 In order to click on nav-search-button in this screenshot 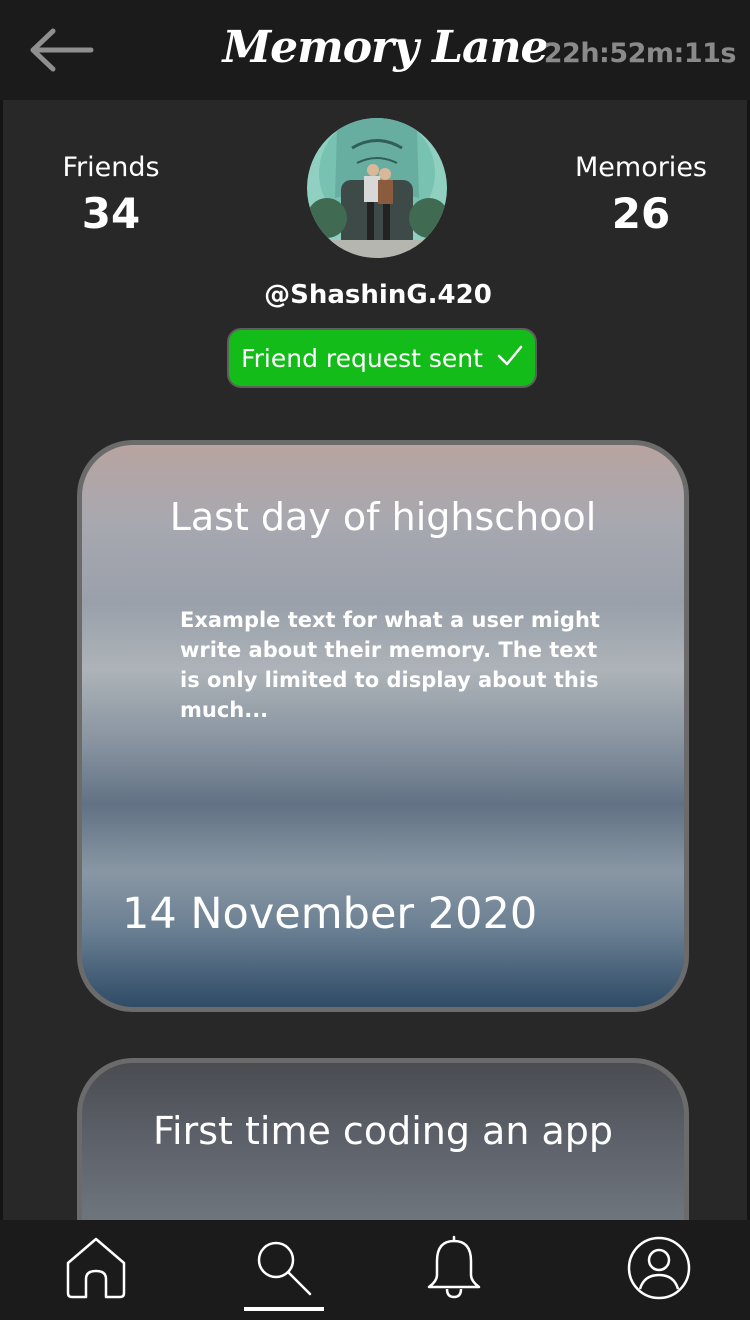, I will do `click(284, 1270)`.